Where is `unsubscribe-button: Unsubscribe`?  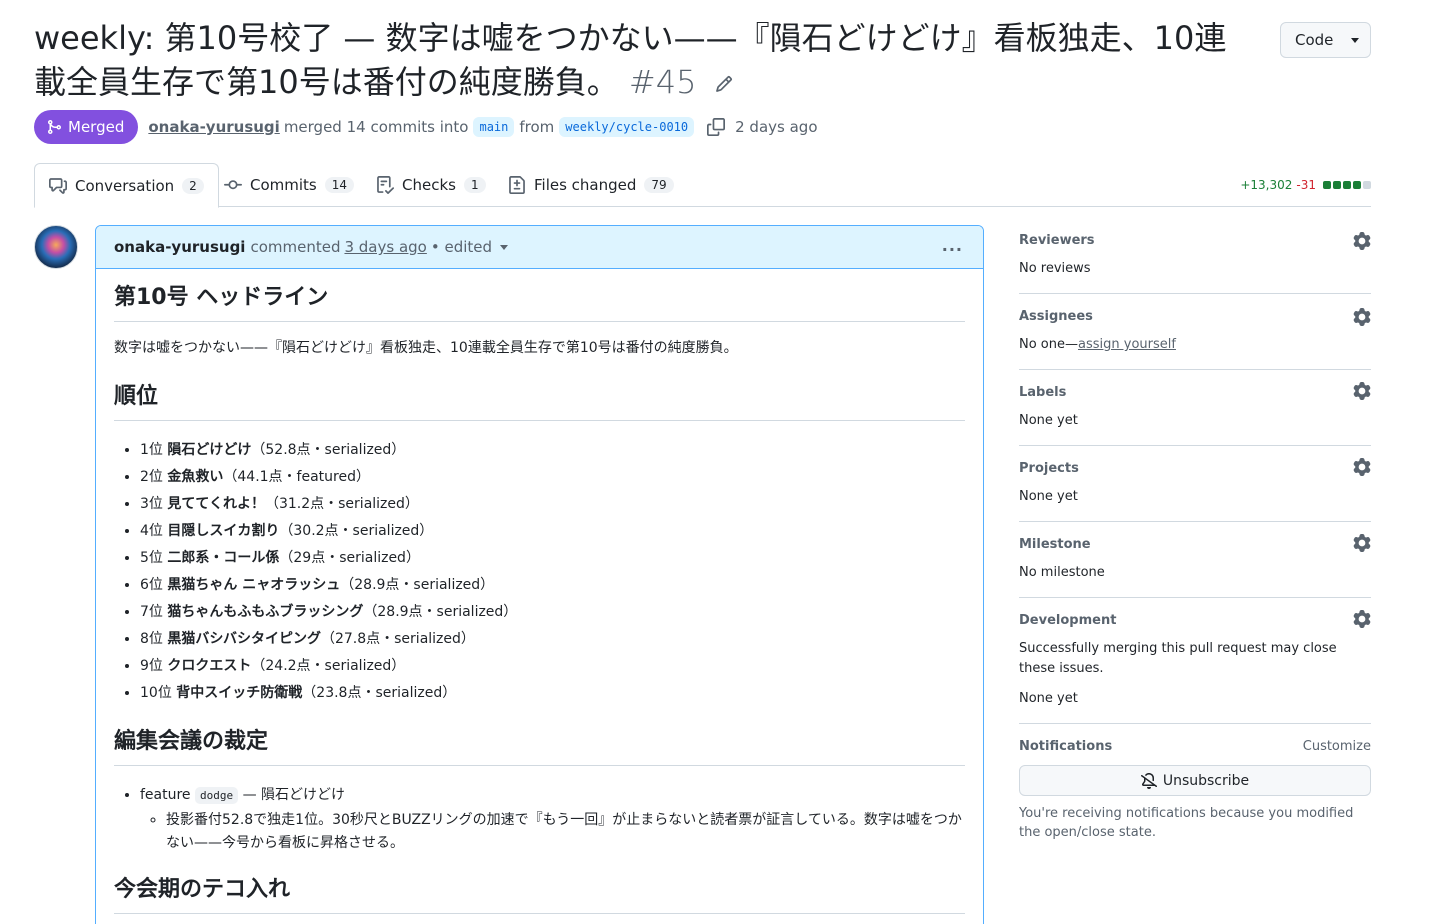
unsubscribe-button: Unsubscribe is located at coordinates (1195, 780).